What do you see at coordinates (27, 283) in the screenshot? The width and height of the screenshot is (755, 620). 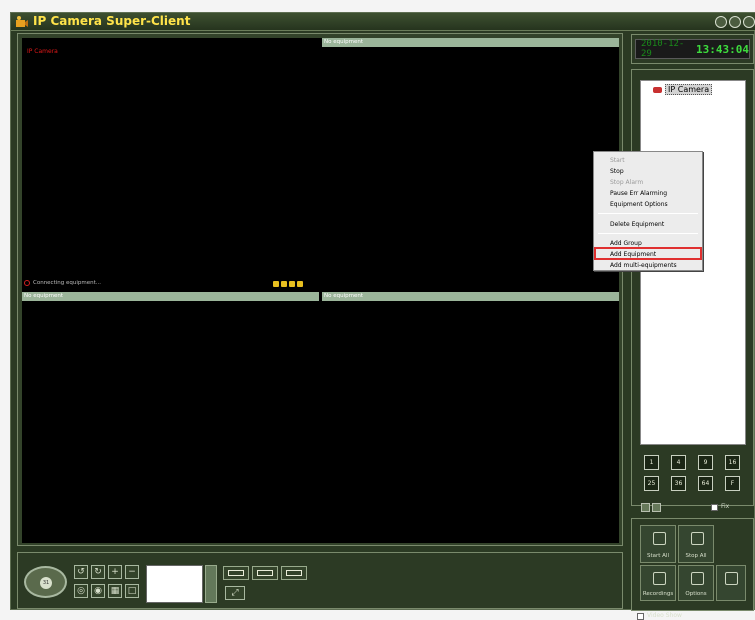 I see `power-icon` at bounding box center [27, 283].